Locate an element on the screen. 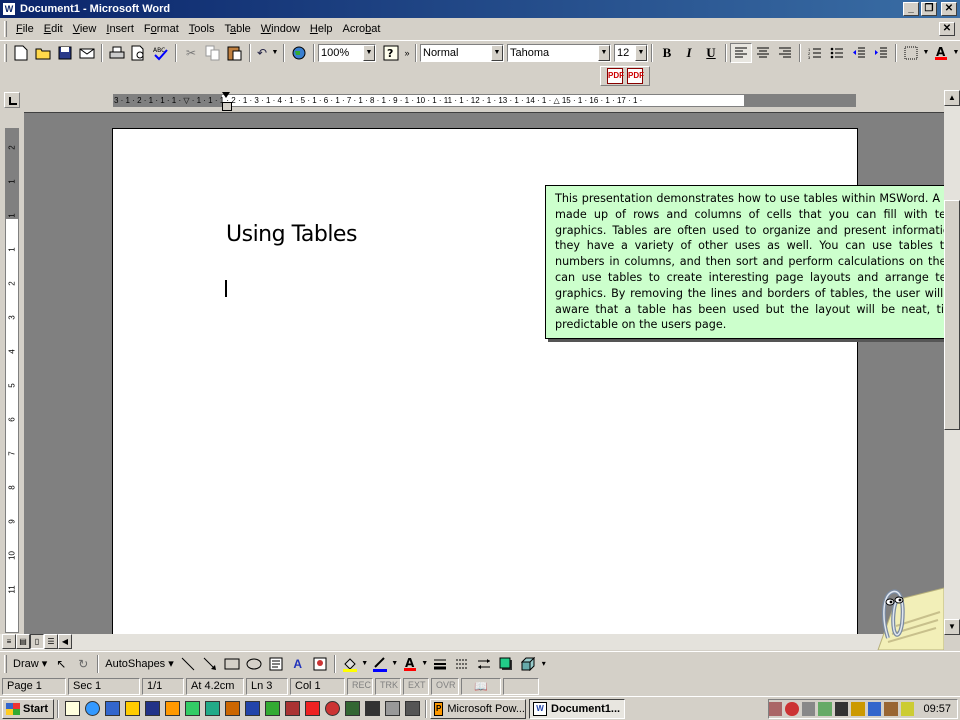 This screenshot has height=720, width=960. arrow-style-icon is located at coordinates (484, 664).